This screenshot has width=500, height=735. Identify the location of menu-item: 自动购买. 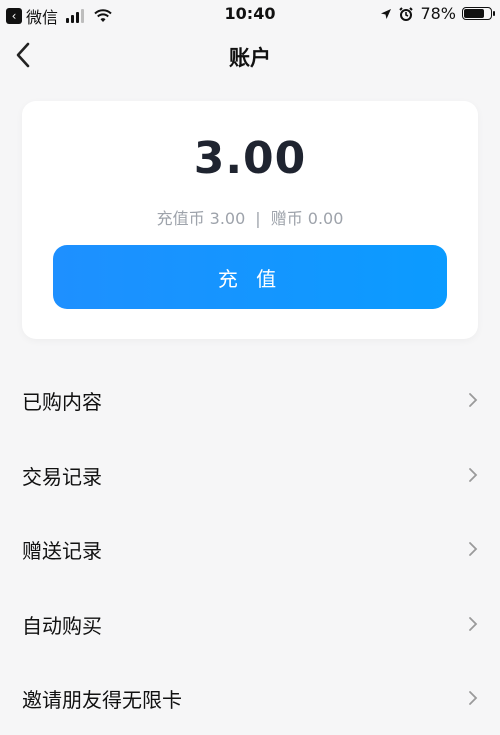
(250, 623).